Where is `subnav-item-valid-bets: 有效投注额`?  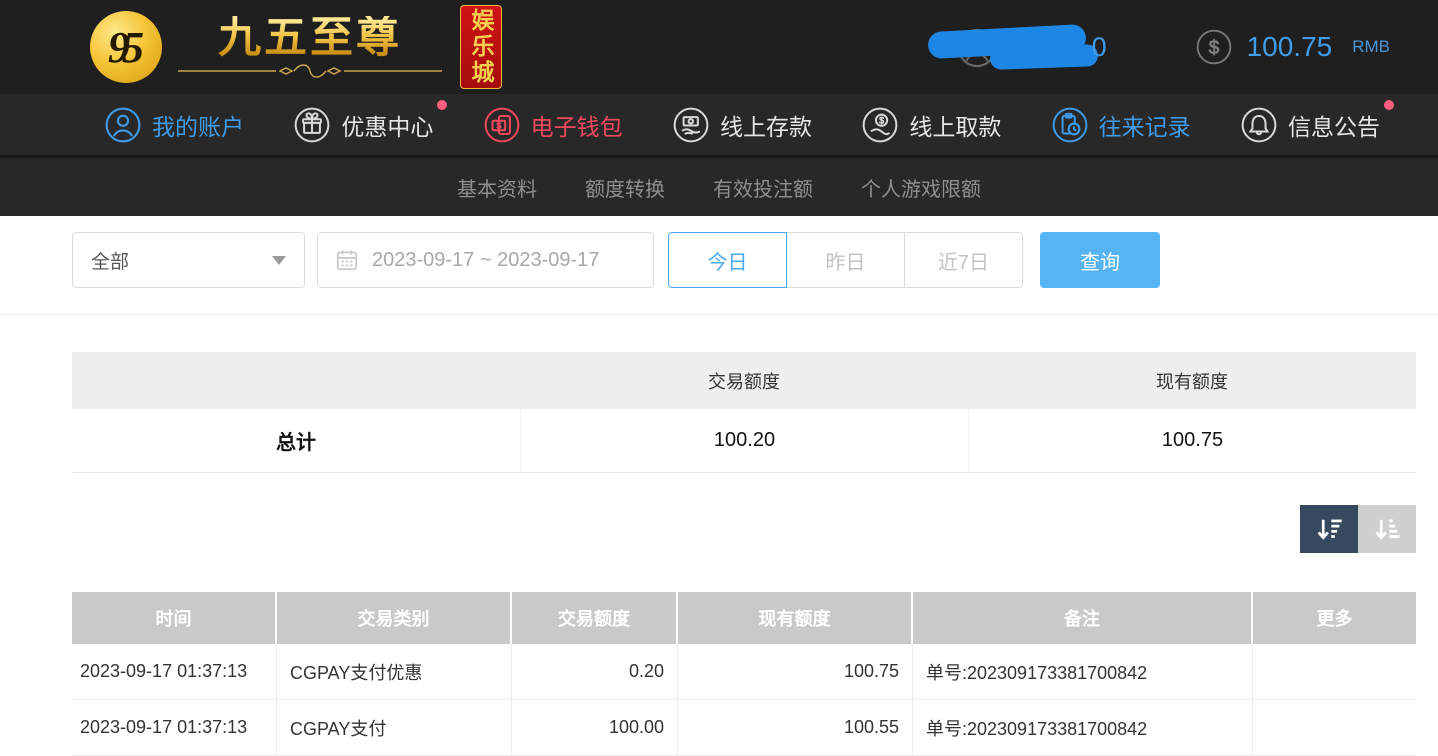
subnav-item-valid-bets: 有效投注额 is located at coordinates (763, 187).